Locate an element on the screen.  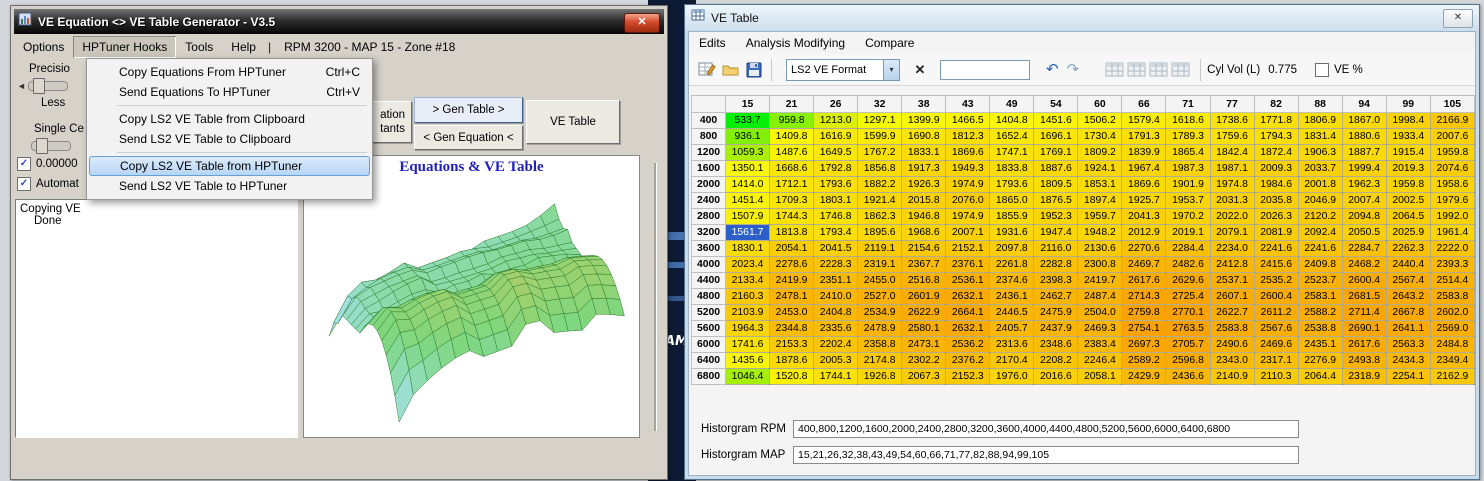
ve-cell-1600-77: 1987.1 is located at coordinates (1232, 168).